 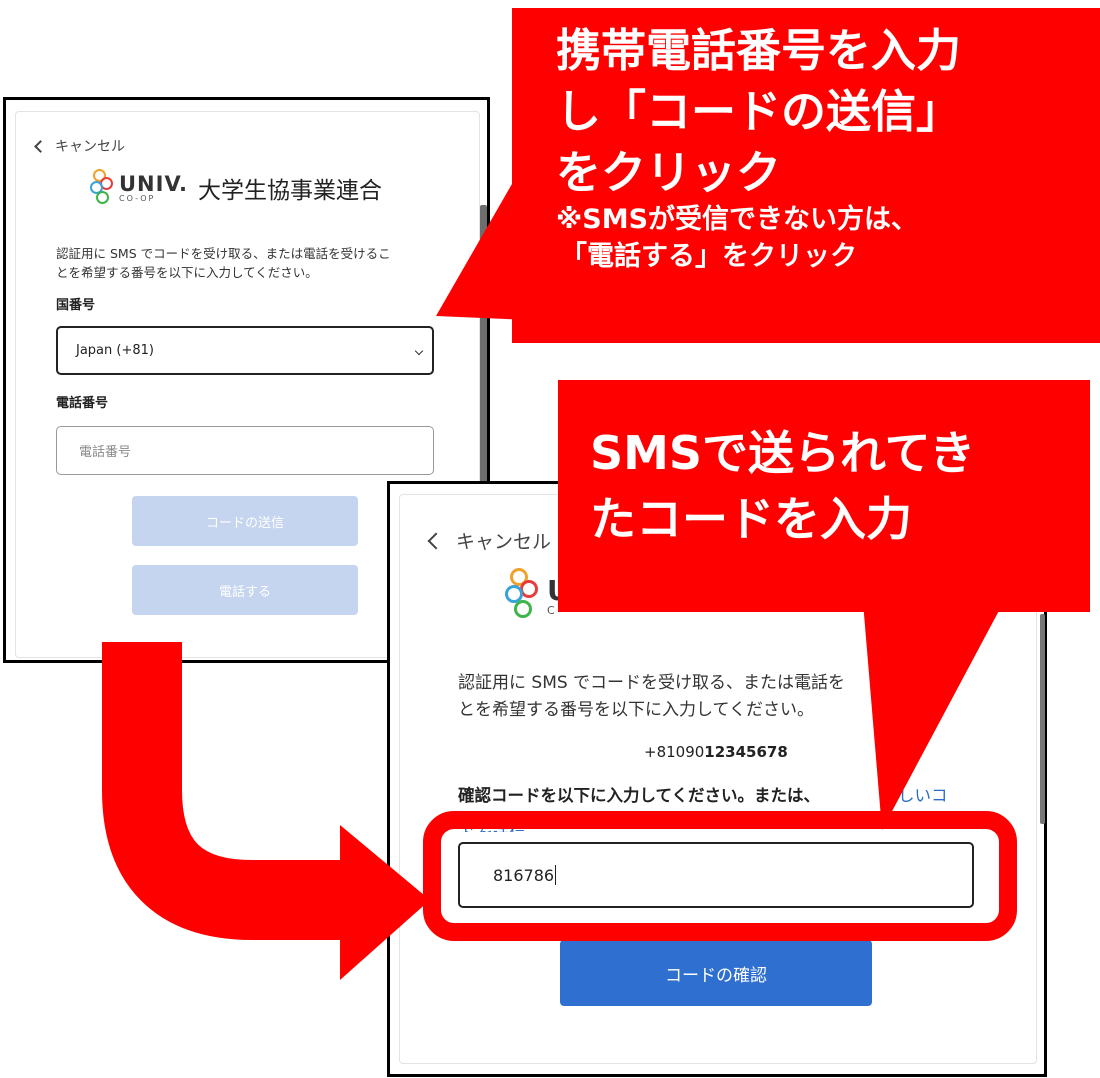 I want to click on callout-1-note1: ※SMSが受信できない方は、, so click(x=737, y=219).